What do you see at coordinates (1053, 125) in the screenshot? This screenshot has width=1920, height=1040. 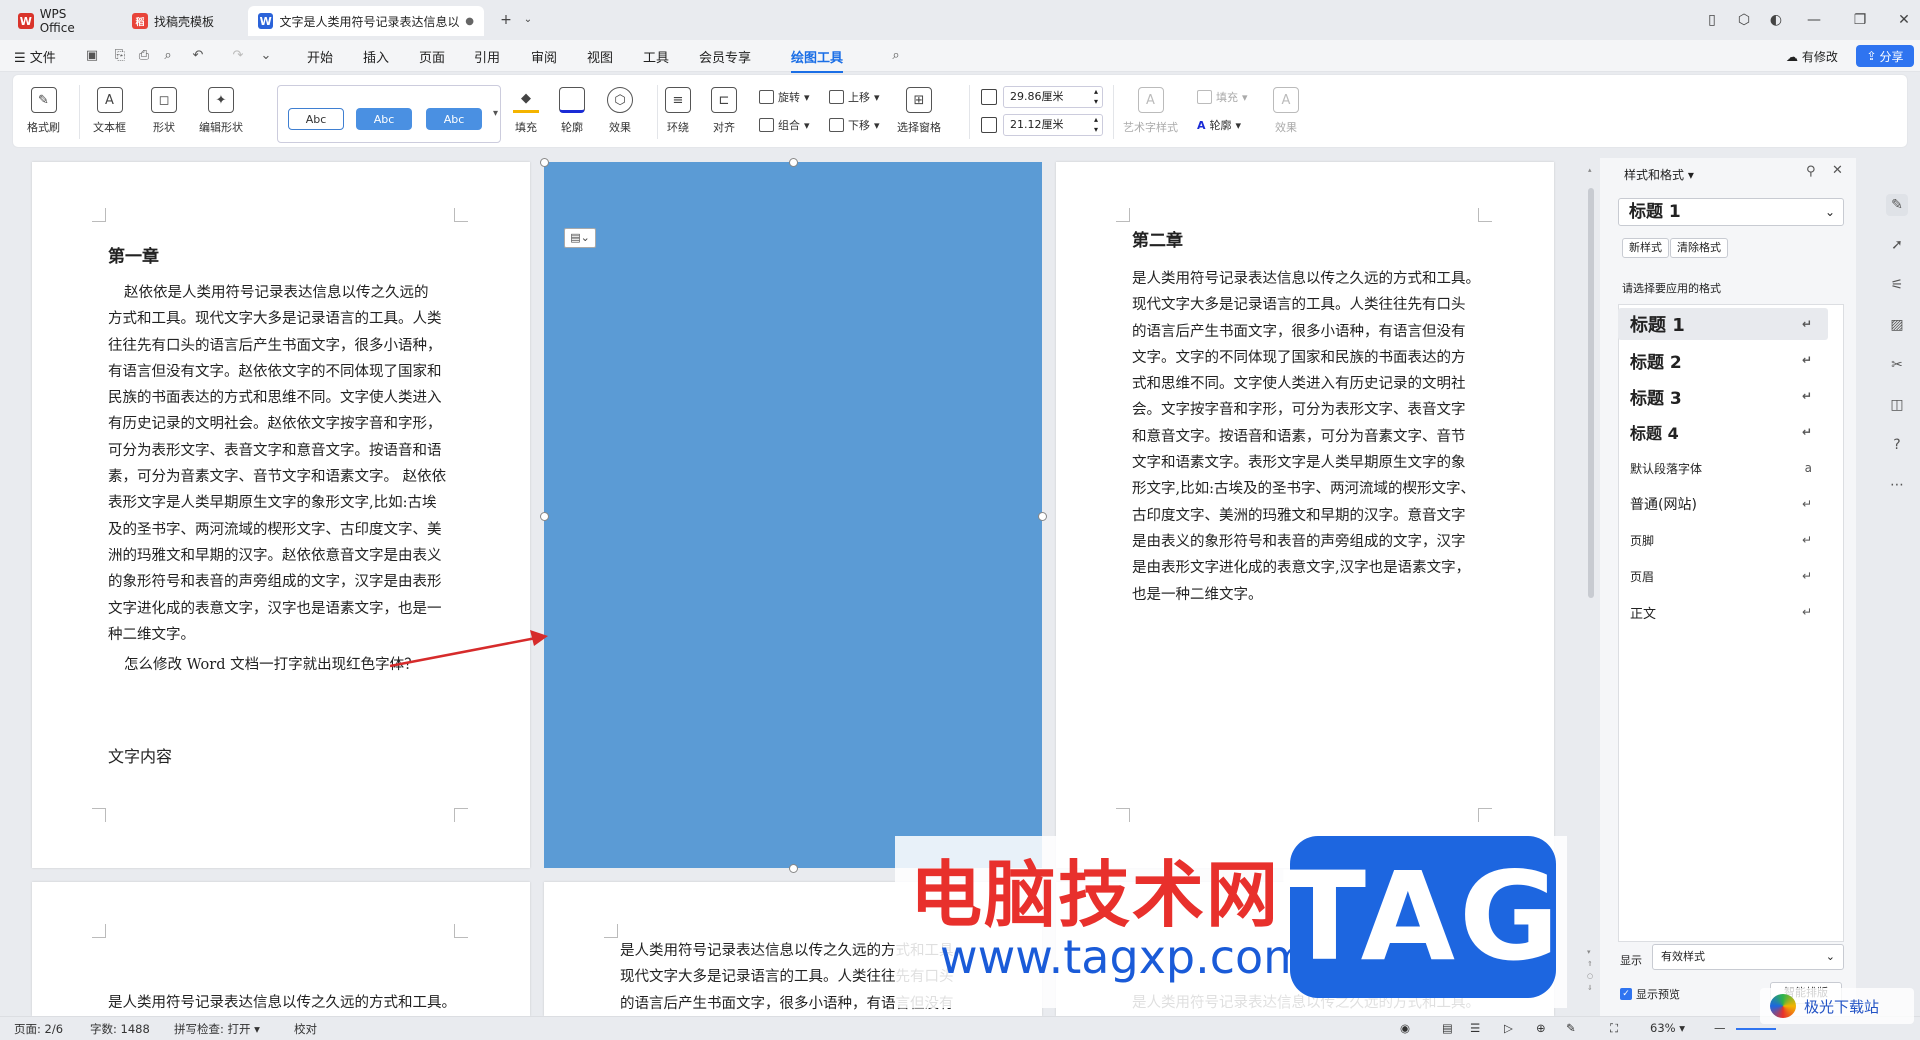 I see `height-input: 21.12厘米 ▴ ▾` at bounding box center [1053, 125].